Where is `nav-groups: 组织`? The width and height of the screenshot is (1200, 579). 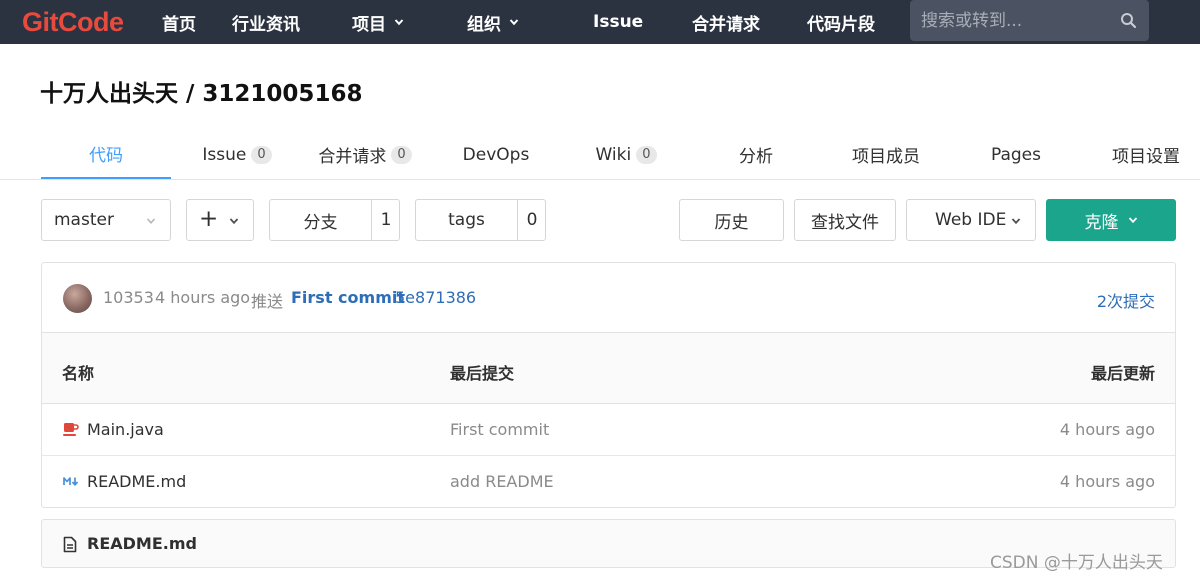 nav-groups: 组织 is located at coordinates (493, 22).